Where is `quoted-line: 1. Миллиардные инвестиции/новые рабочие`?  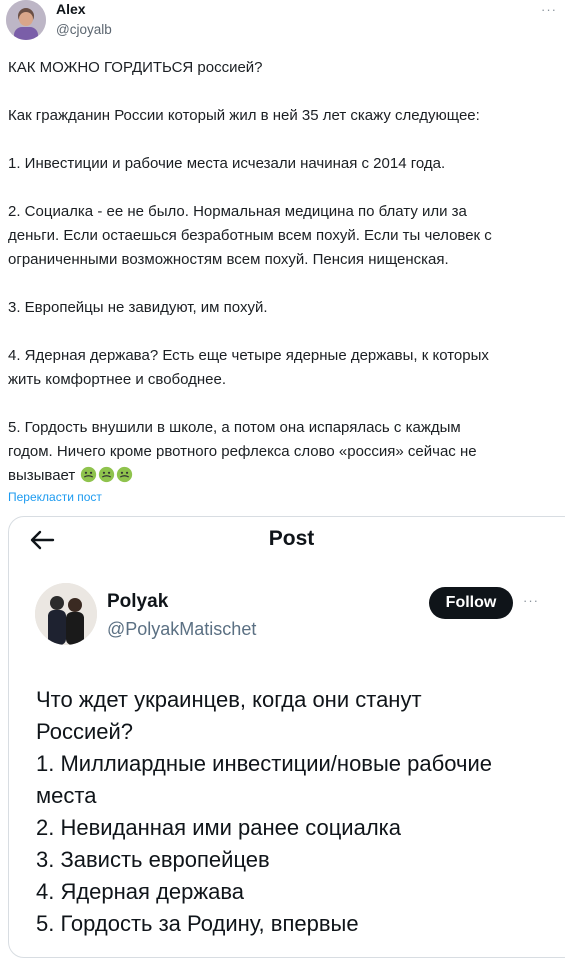
quoted-line: 1. Миллиардные инвестиции/новые рабочие is located at coordinates (264, 763).